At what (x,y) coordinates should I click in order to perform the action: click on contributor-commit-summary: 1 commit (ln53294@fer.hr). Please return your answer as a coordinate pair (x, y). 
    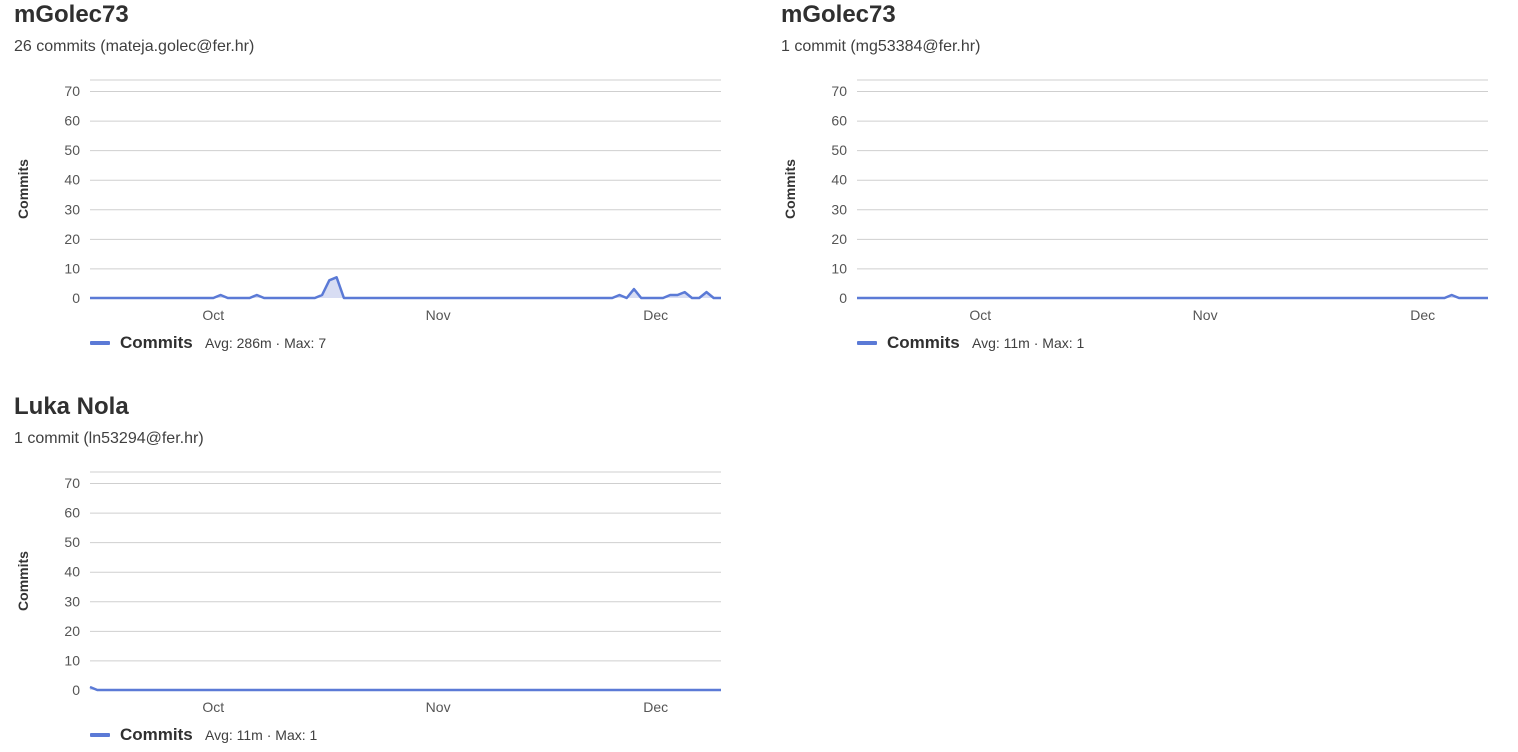
    Looking at the image, I should click on (109, 438).